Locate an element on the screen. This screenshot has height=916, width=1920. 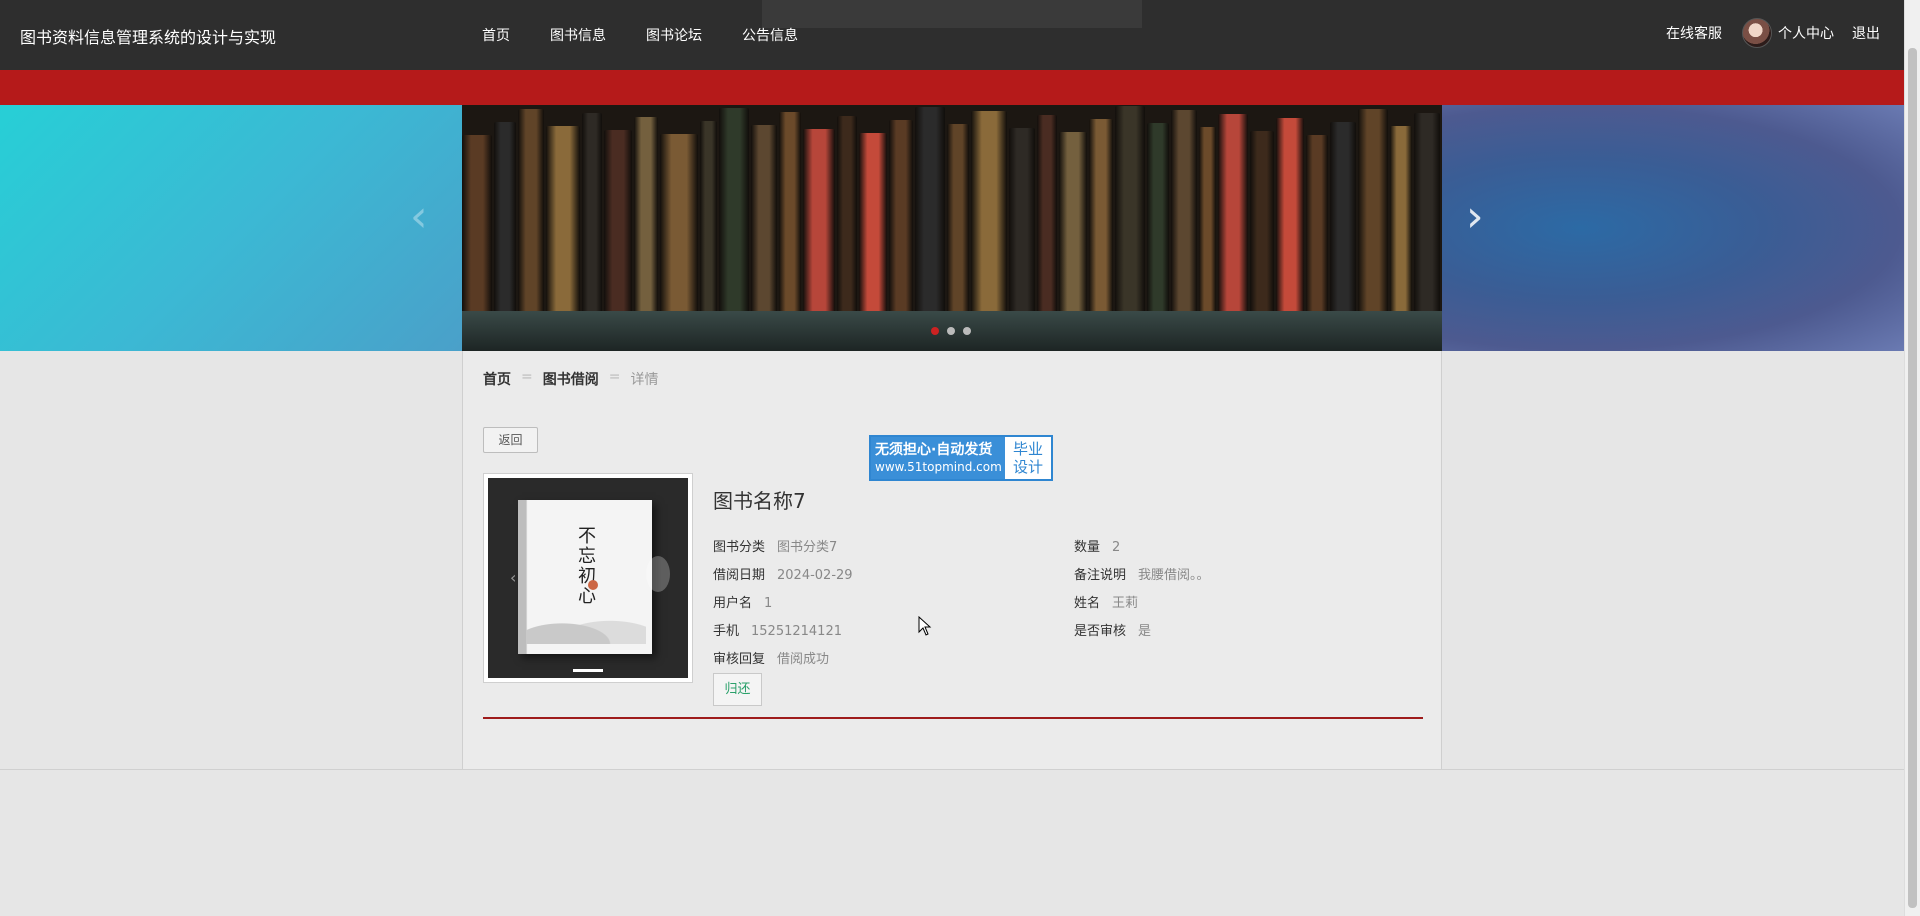
logout-link: 退出 is located at coordinates (1866, 33).